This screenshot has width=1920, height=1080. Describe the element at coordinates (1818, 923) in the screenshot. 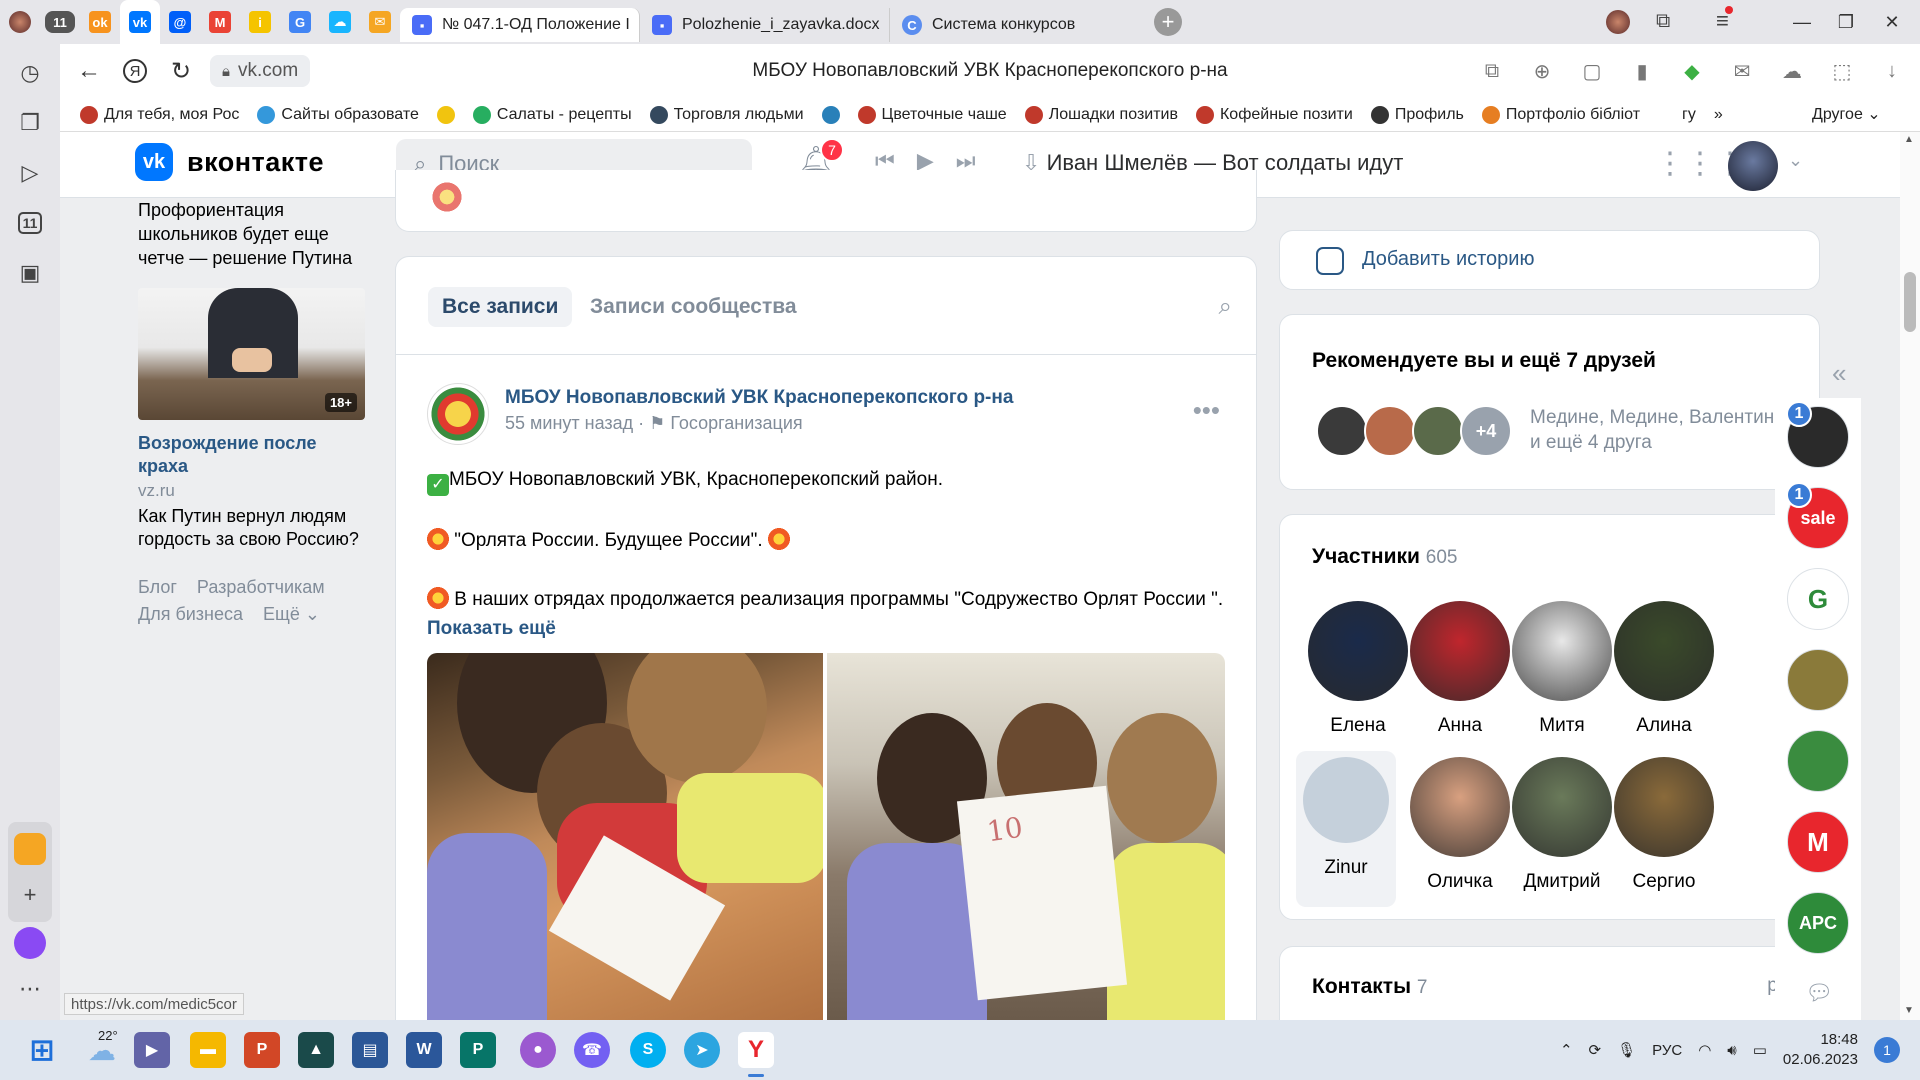

I see `apc-app-icon: APC` at that location.